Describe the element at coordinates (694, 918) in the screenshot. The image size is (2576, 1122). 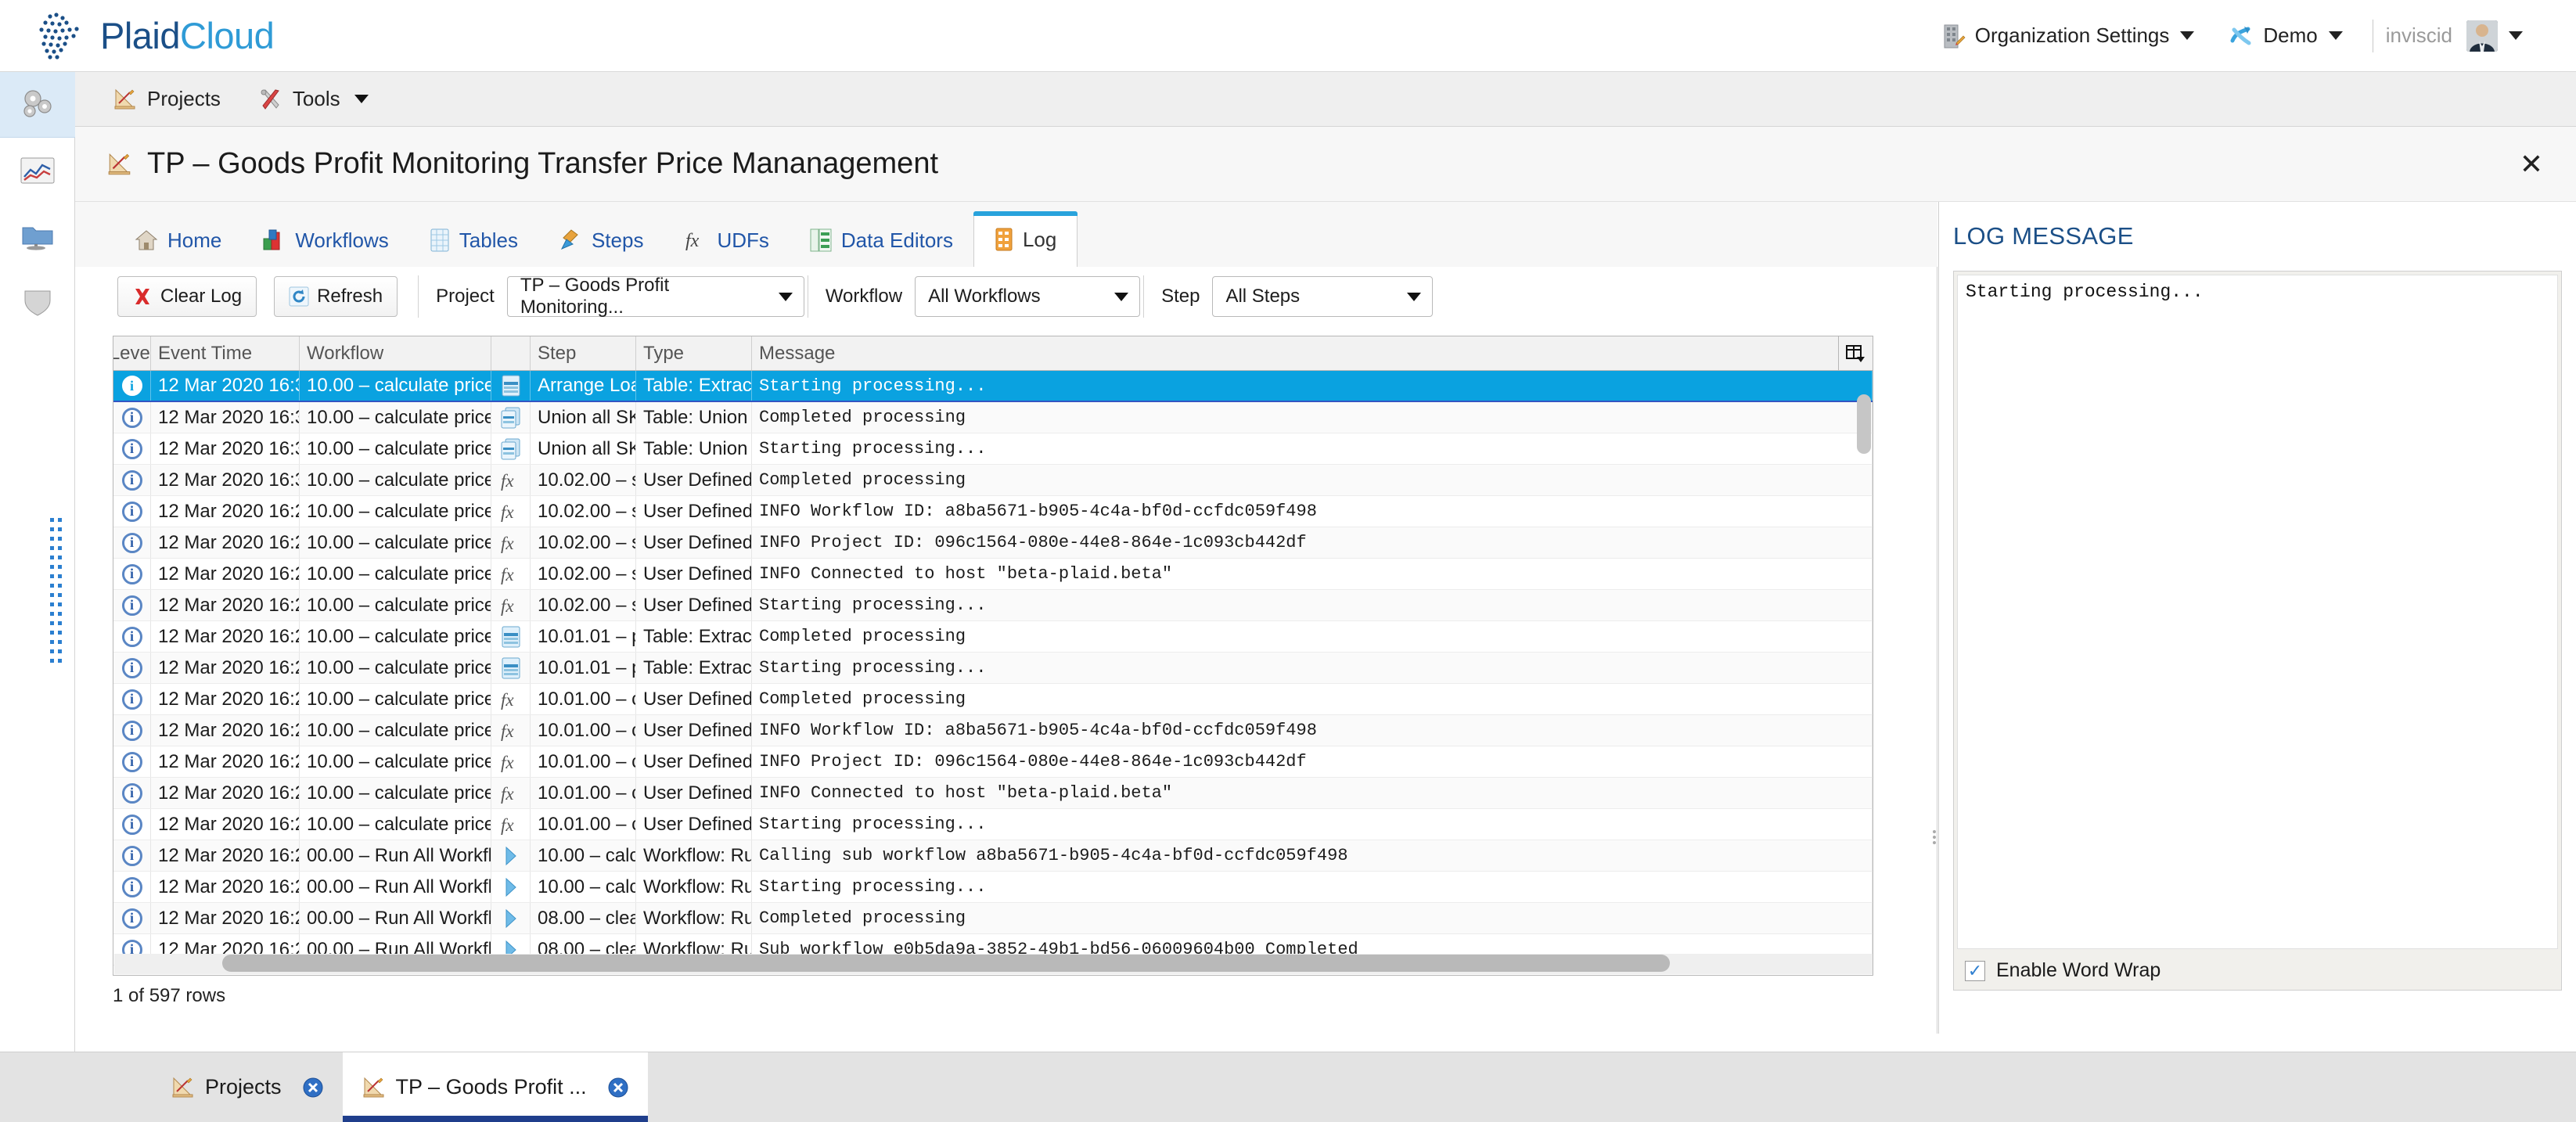
I see `type-cell: Workflow: Run` at that location.